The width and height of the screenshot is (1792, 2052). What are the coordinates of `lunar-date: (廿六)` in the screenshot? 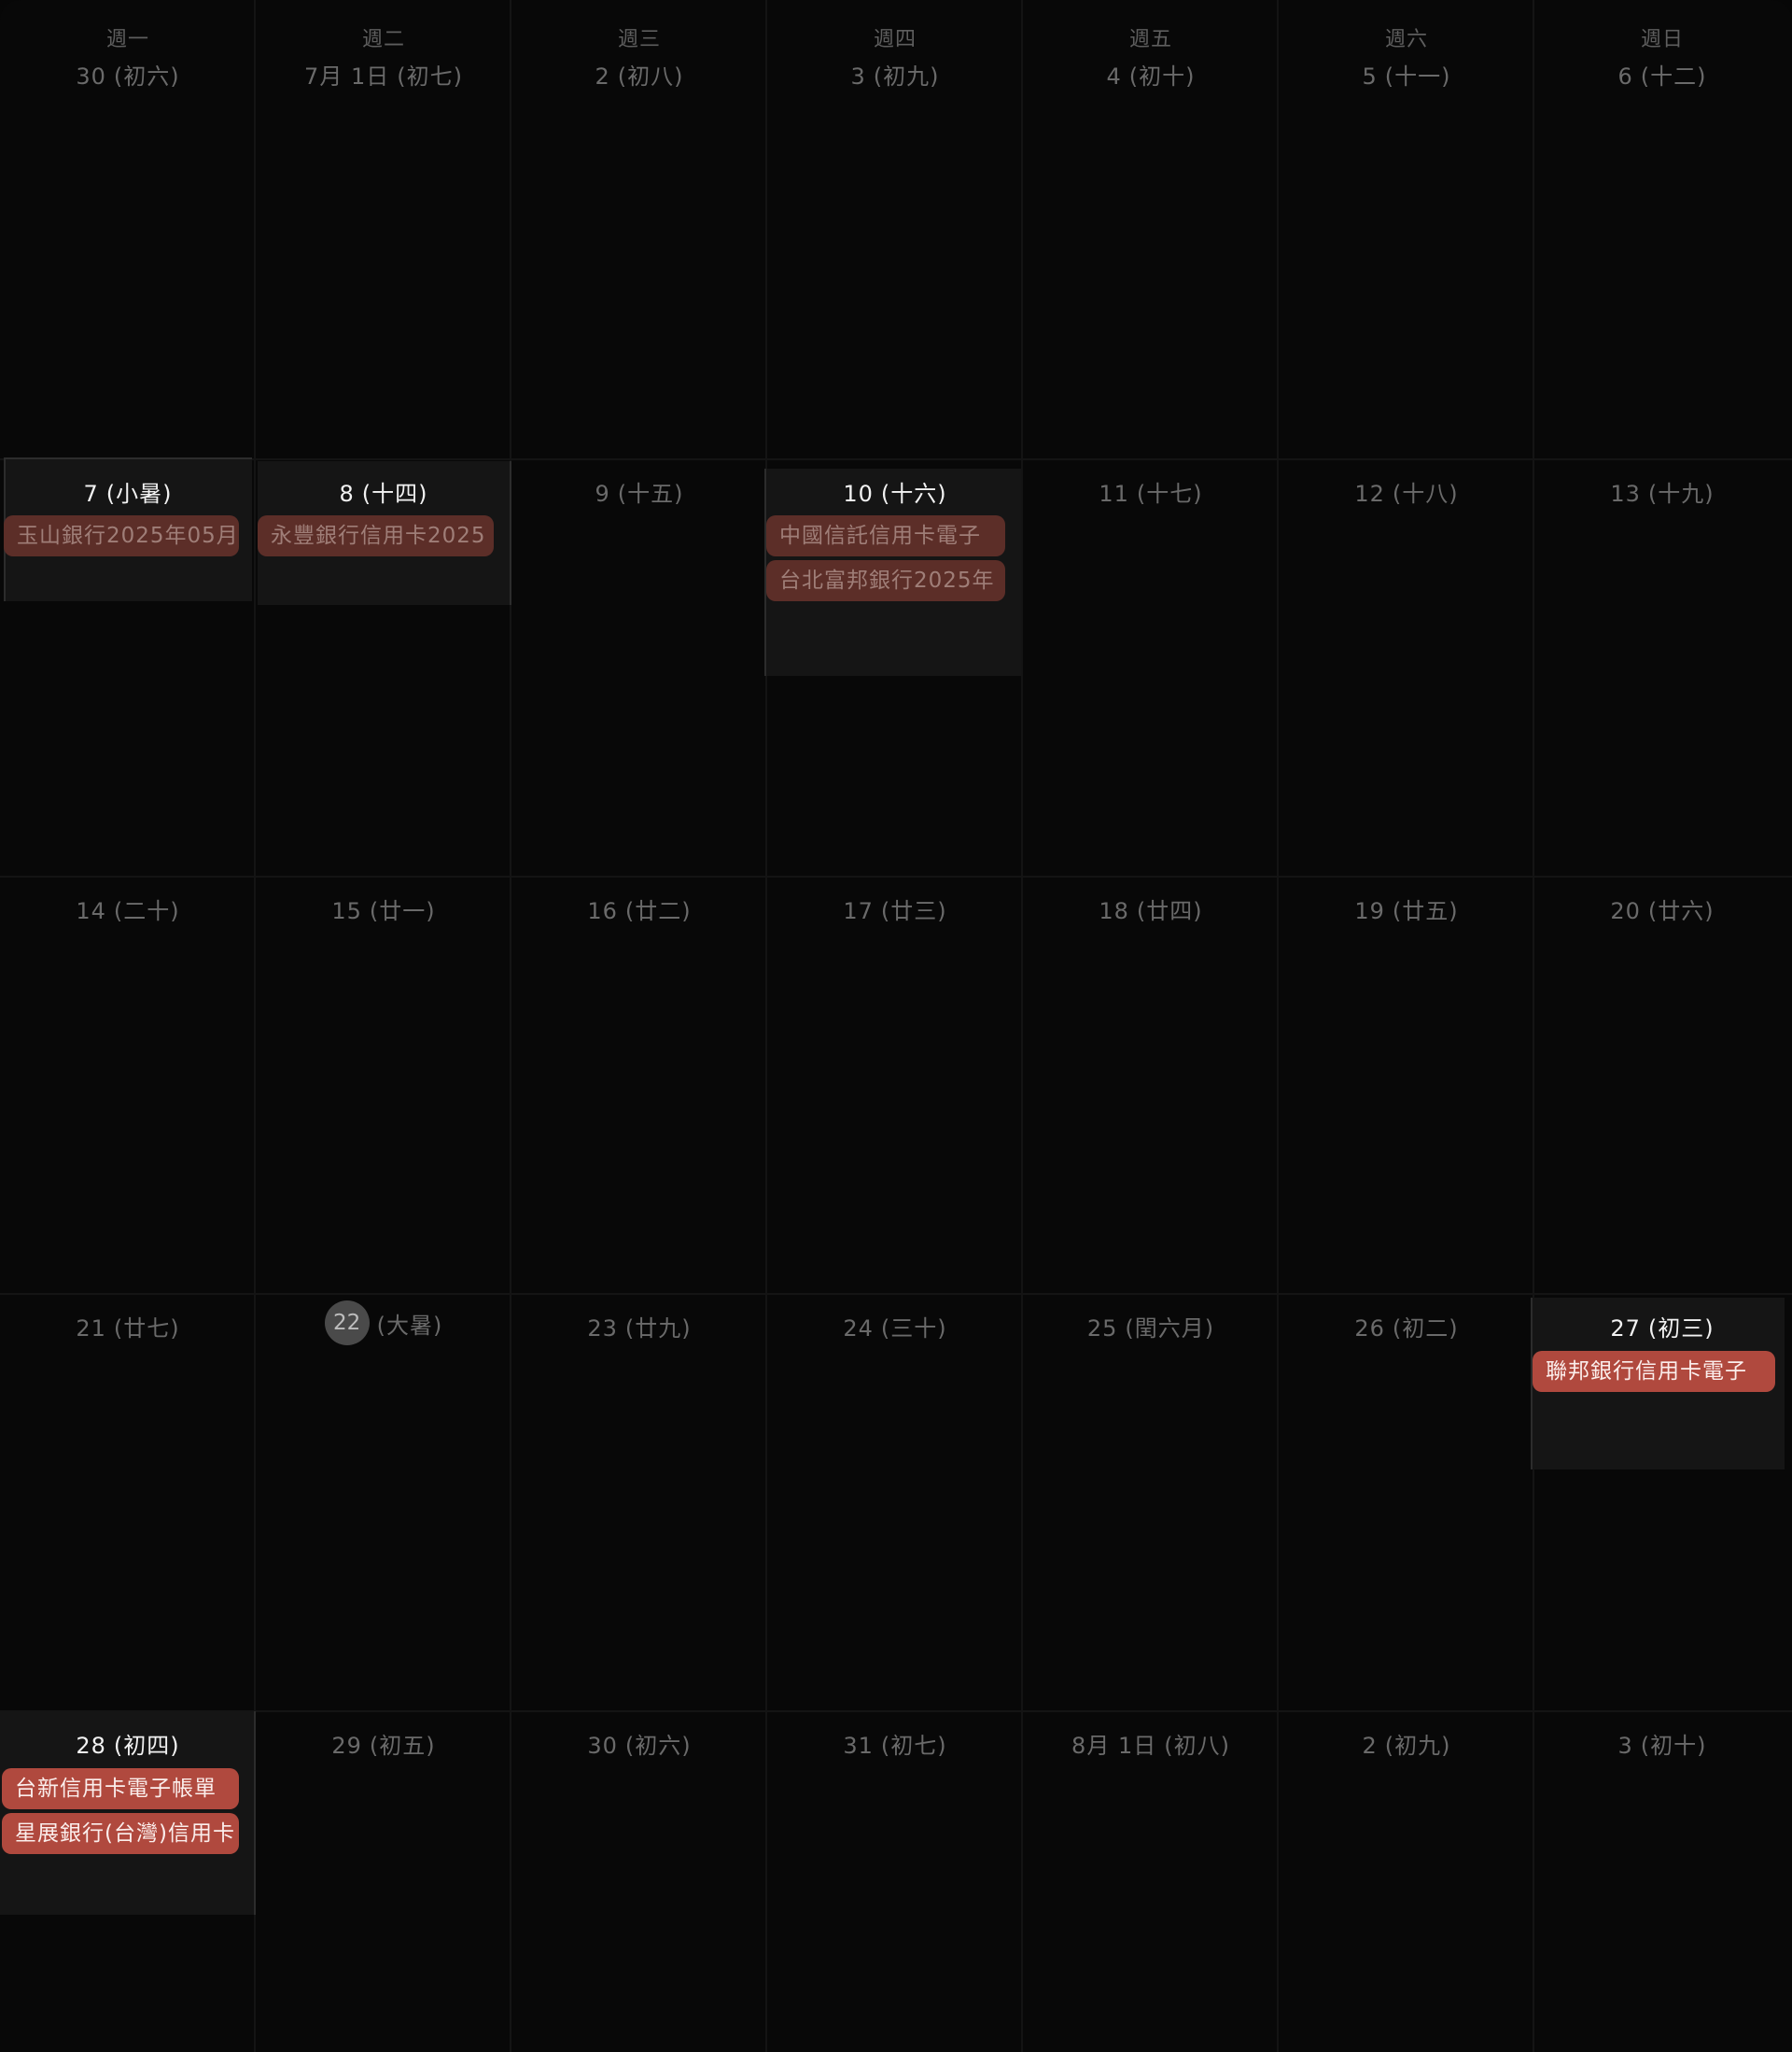 It's located at (1681, 911).